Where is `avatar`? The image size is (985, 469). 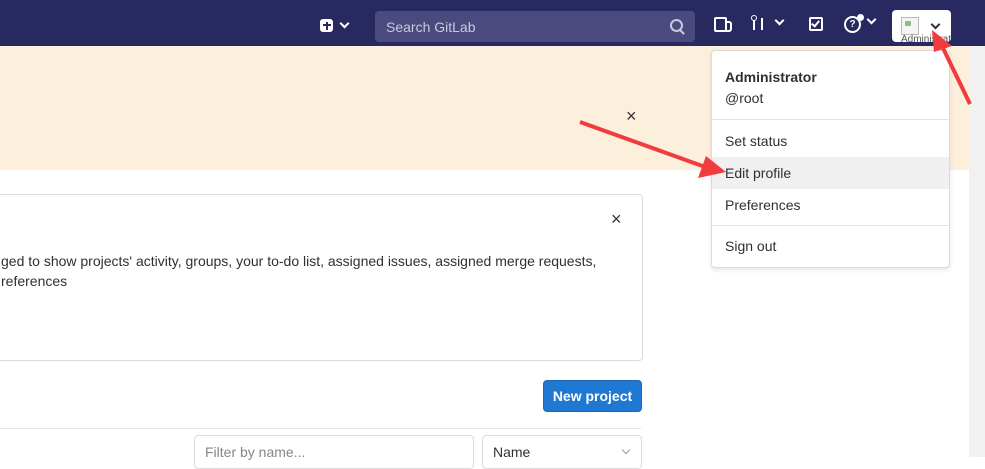
avatar is located at coordinates (910, 26).